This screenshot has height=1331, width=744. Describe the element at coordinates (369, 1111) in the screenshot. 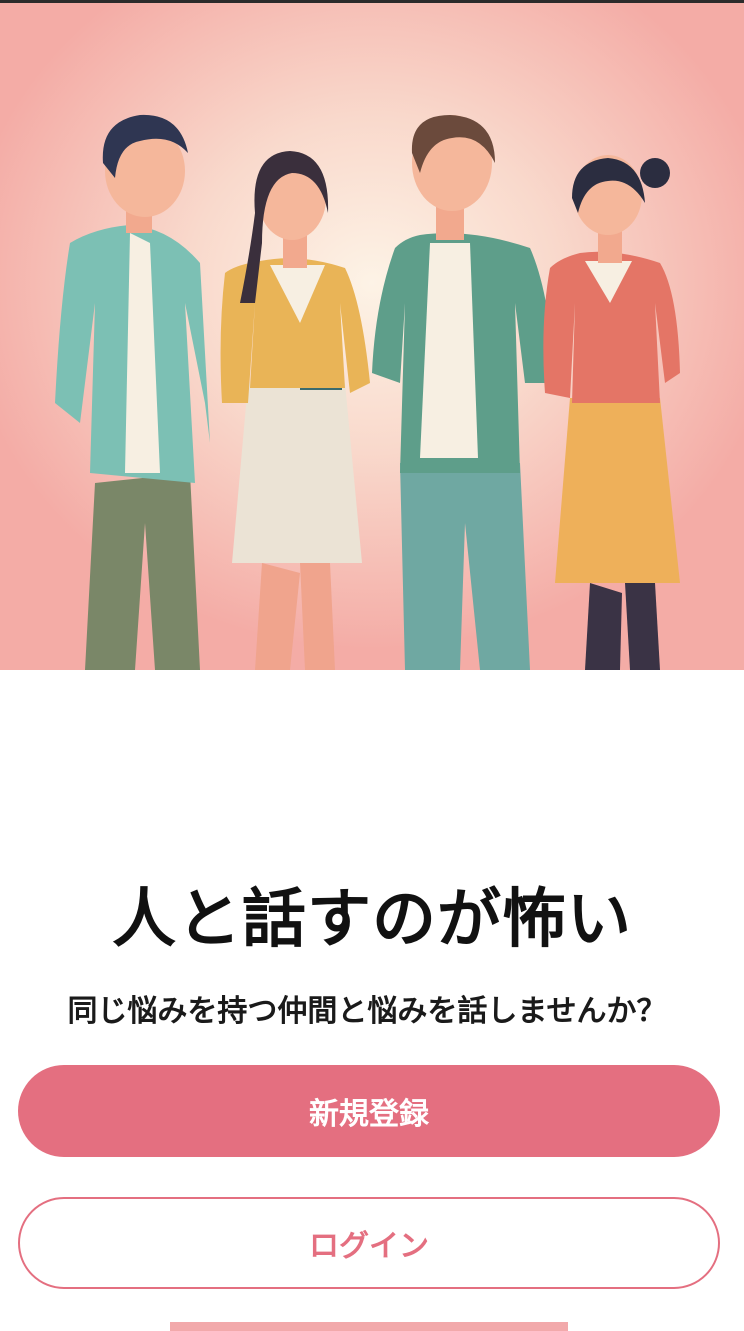

I see `register-button: 新規登録` at that location.